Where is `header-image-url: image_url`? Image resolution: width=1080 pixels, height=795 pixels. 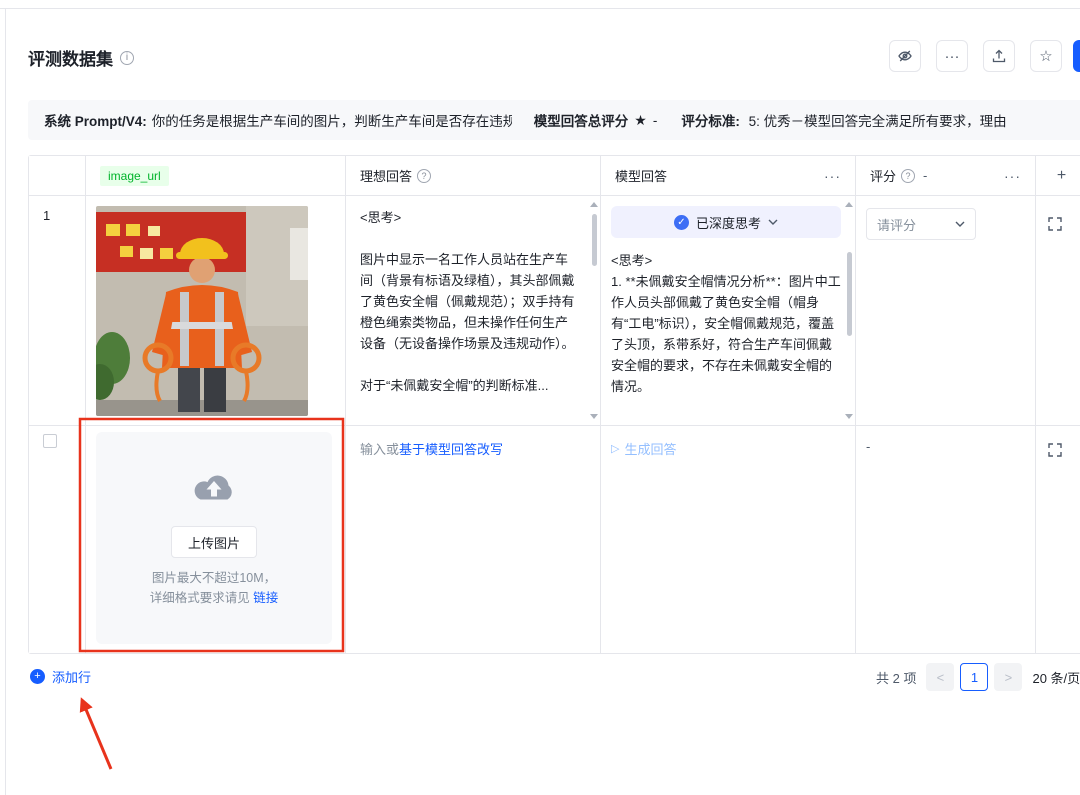
header-image-url: image_url is located at coordinates (216, 176).